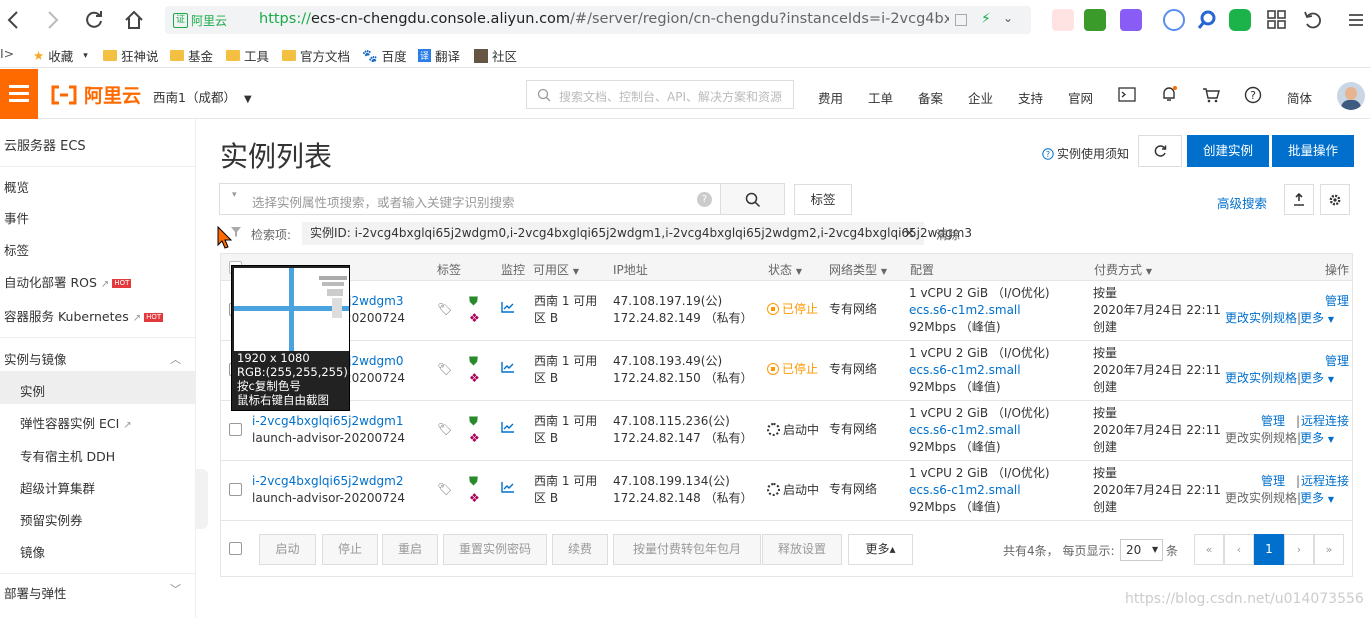 The width and height of the screenshot is (1370, 618). What do you see at coordinates (350, 549) in the screenshot?
I see `stop-button: 停止` at bounding box center [350, 549].